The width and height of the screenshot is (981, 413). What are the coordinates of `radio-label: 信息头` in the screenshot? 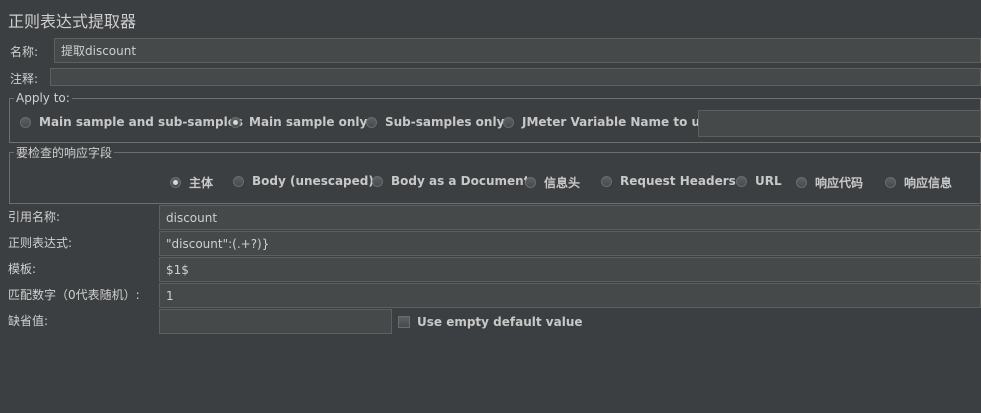 It's located at (562, 183).